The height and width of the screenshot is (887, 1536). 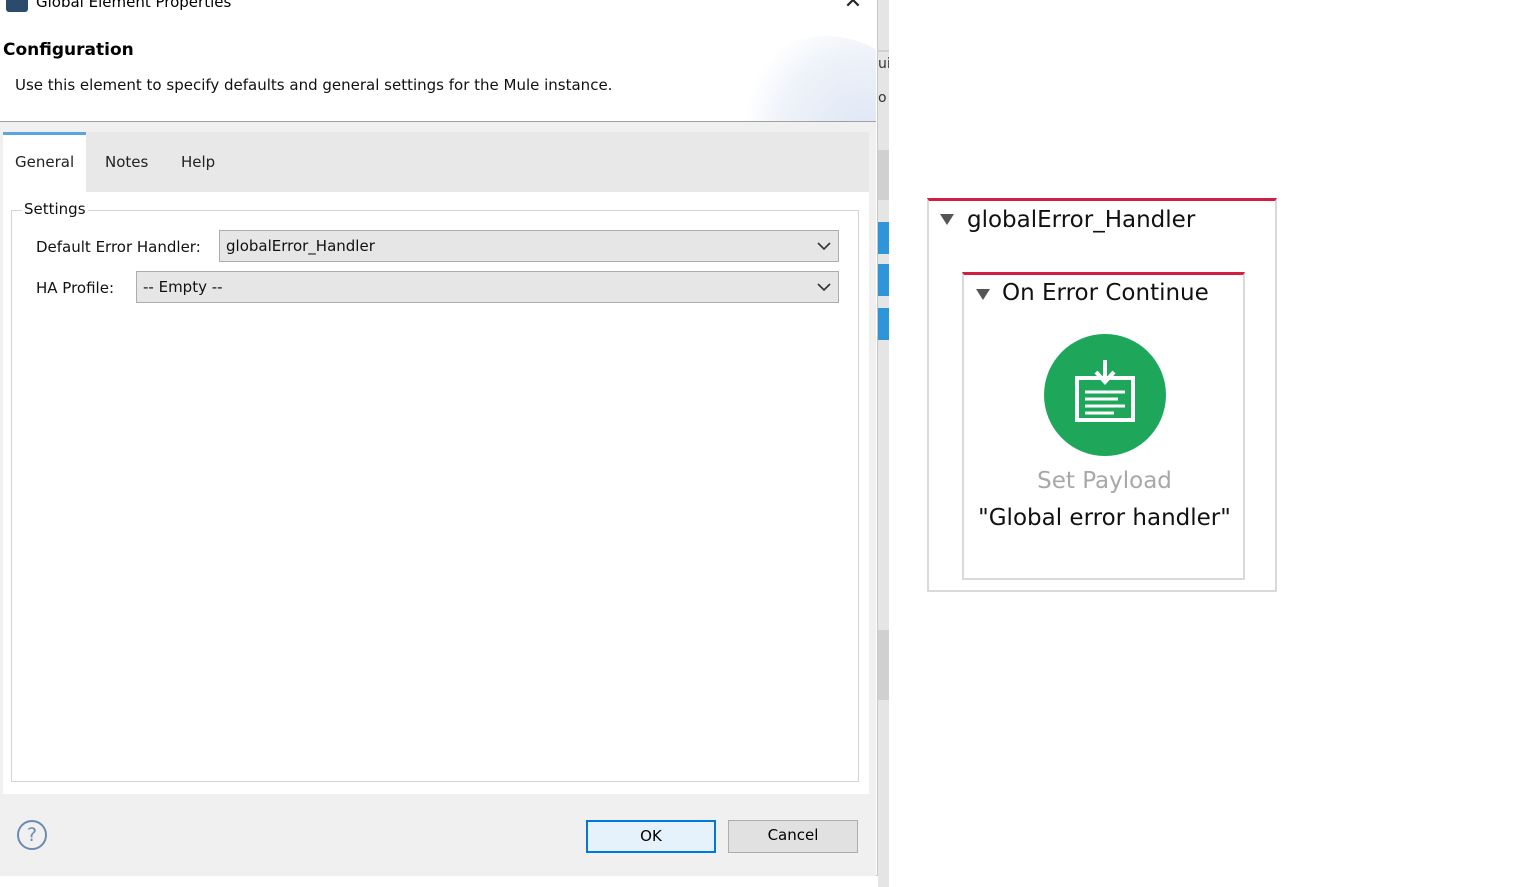 I want to click on close-button: ✕, so click(x=853, y=8).